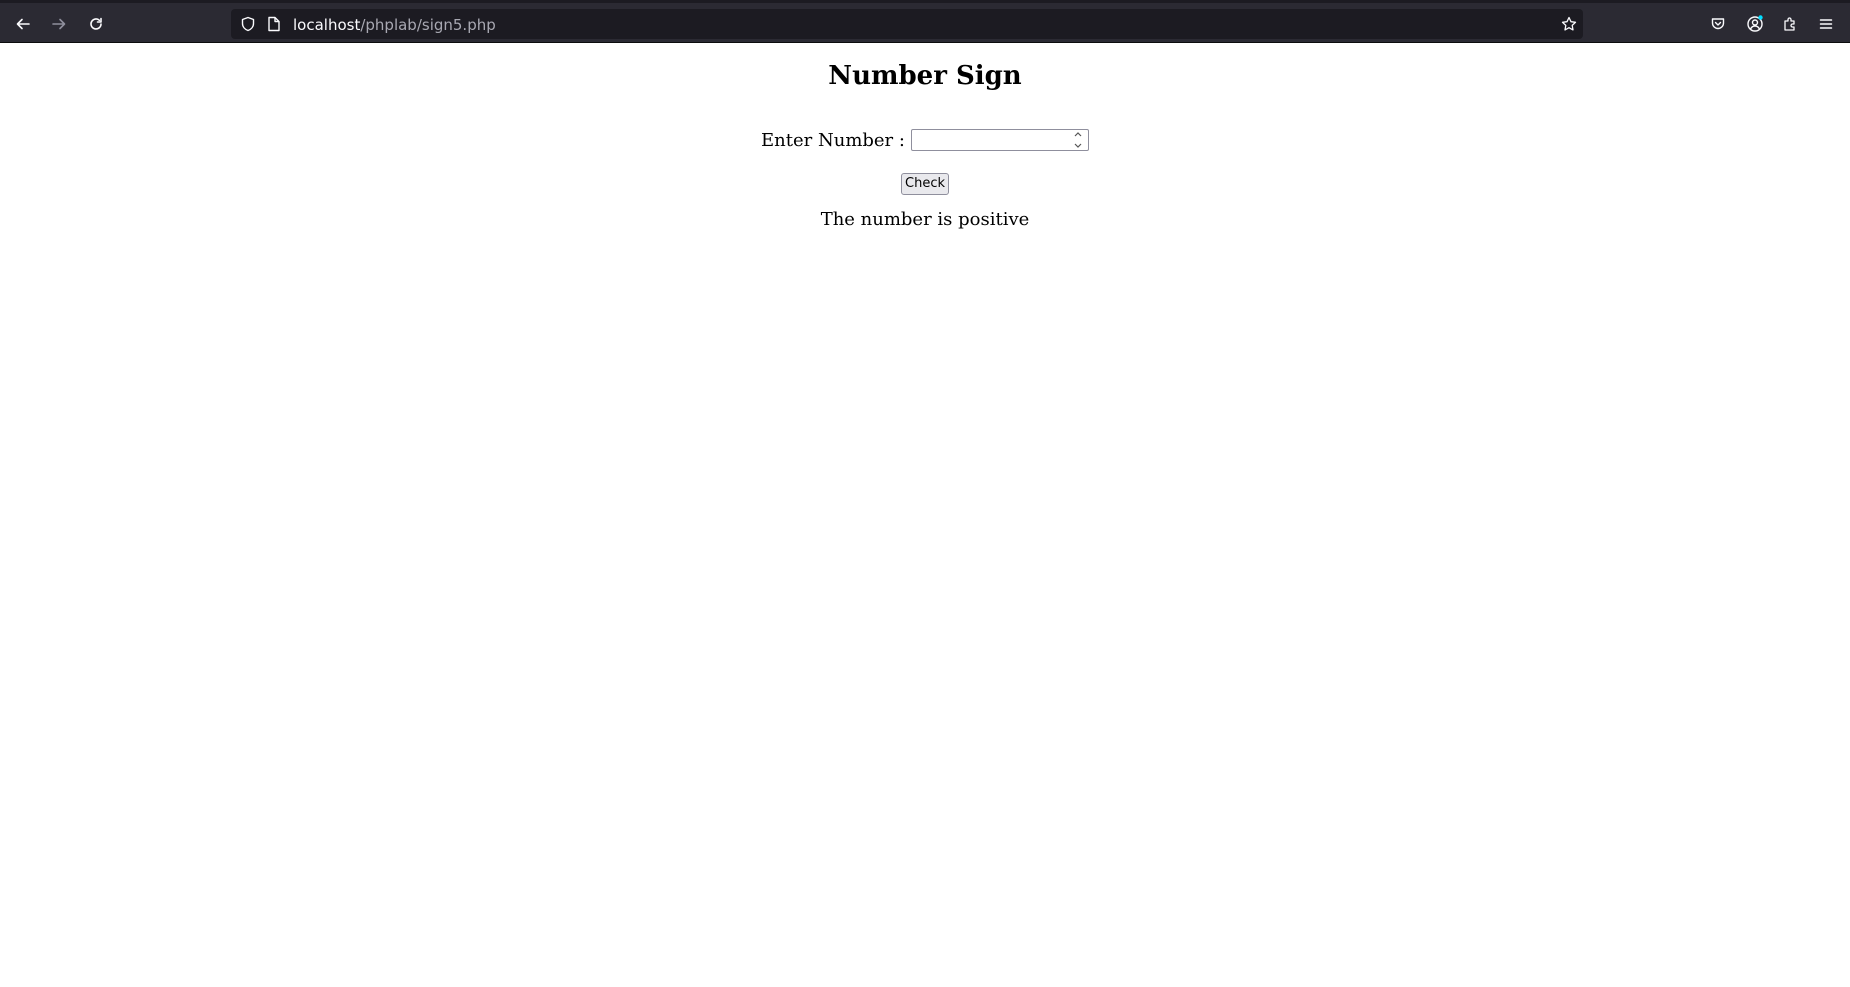 The image size is (1850, 987). What do you see at coordinates (999, 140) in the screenshot?
I see `number-input` at bounding box center [999, 140].